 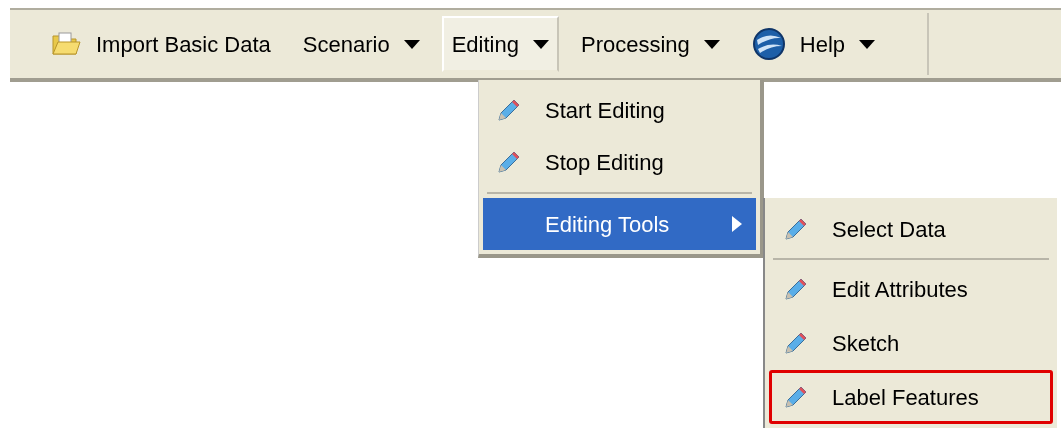 What do you see at coordinates (619, 110) in the screenshot?
I see `menu-item: Start Editing` at bounding box center [619, 110].